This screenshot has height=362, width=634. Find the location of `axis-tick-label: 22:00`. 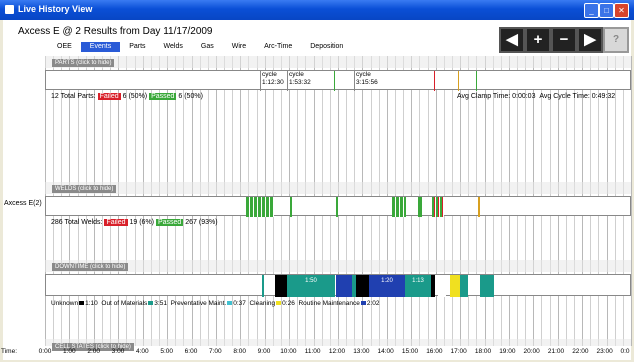

axis-tick-label: 22:00 is located at coordinates (580, 351).